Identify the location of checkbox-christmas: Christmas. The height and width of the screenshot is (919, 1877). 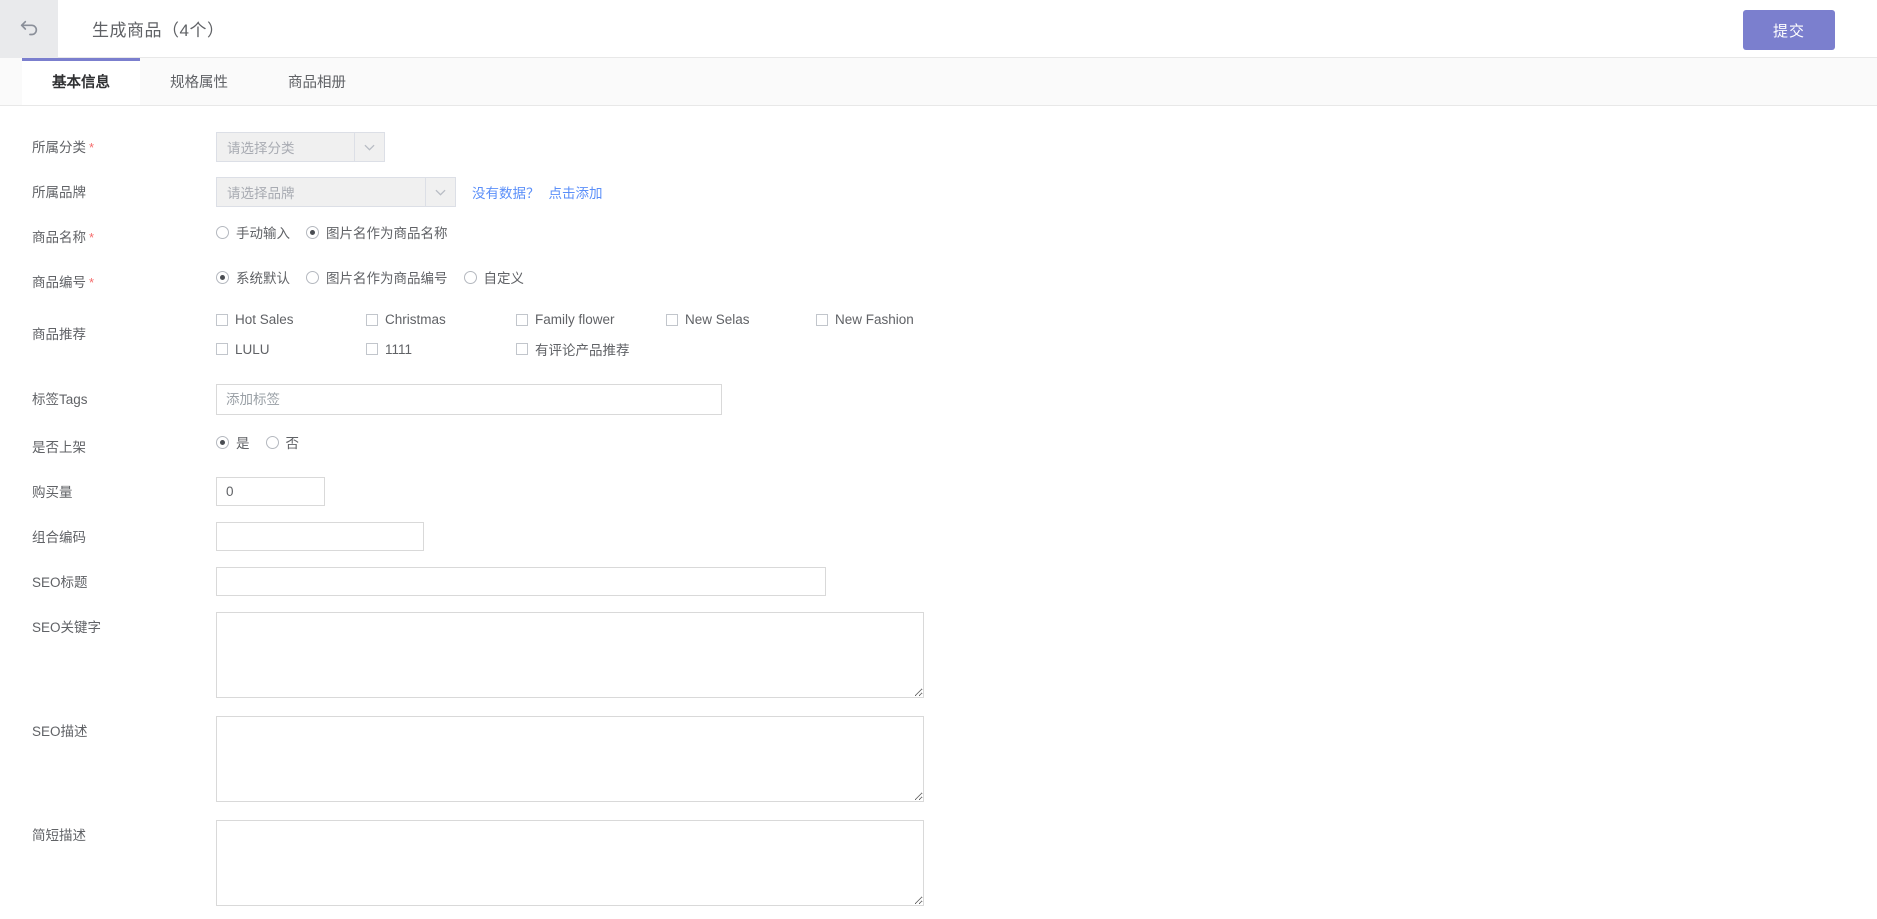
(441, 319).